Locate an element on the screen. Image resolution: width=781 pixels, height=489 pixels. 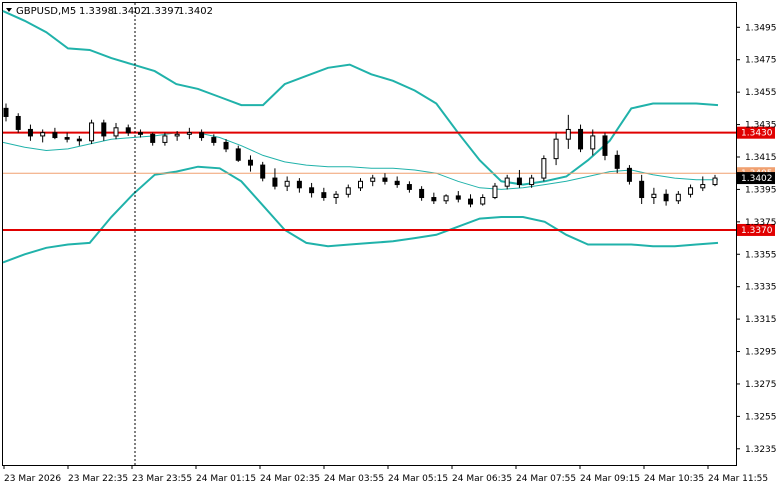
ohlc-low: 1.3397 is located at coordinates (162, 11).